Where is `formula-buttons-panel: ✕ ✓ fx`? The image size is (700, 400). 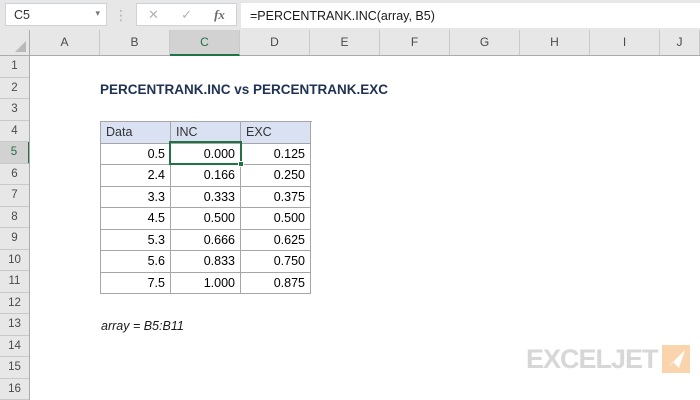
formula-buttons-panel: ✕ ✓ fx is located at coordinates (186, 14).